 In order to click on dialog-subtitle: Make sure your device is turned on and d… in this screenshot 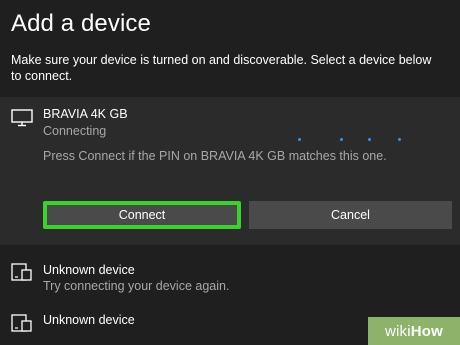, I will do `click(221, 68)`.